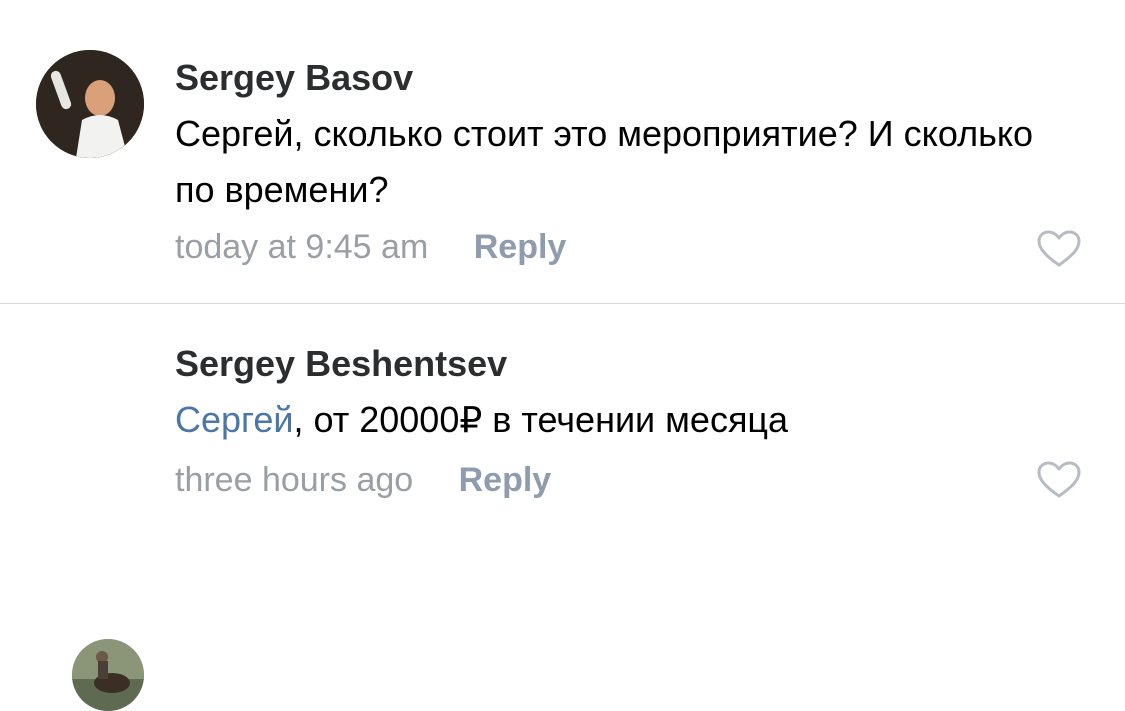 This screenshot has height=711, width=1125. I want to click on comment-meta: today at 9:45 am Reply, so click(370, 247).